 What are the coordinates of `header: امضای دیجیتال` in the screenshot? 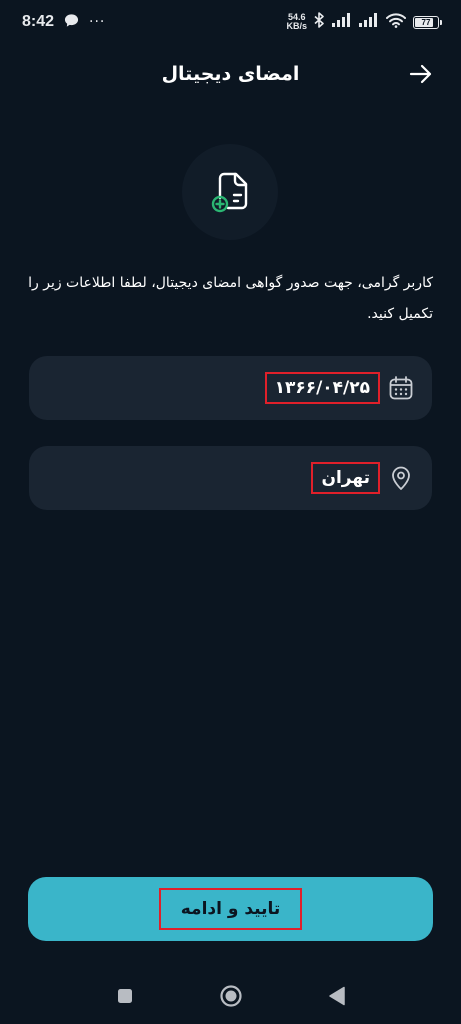 It's located at (230, 74).